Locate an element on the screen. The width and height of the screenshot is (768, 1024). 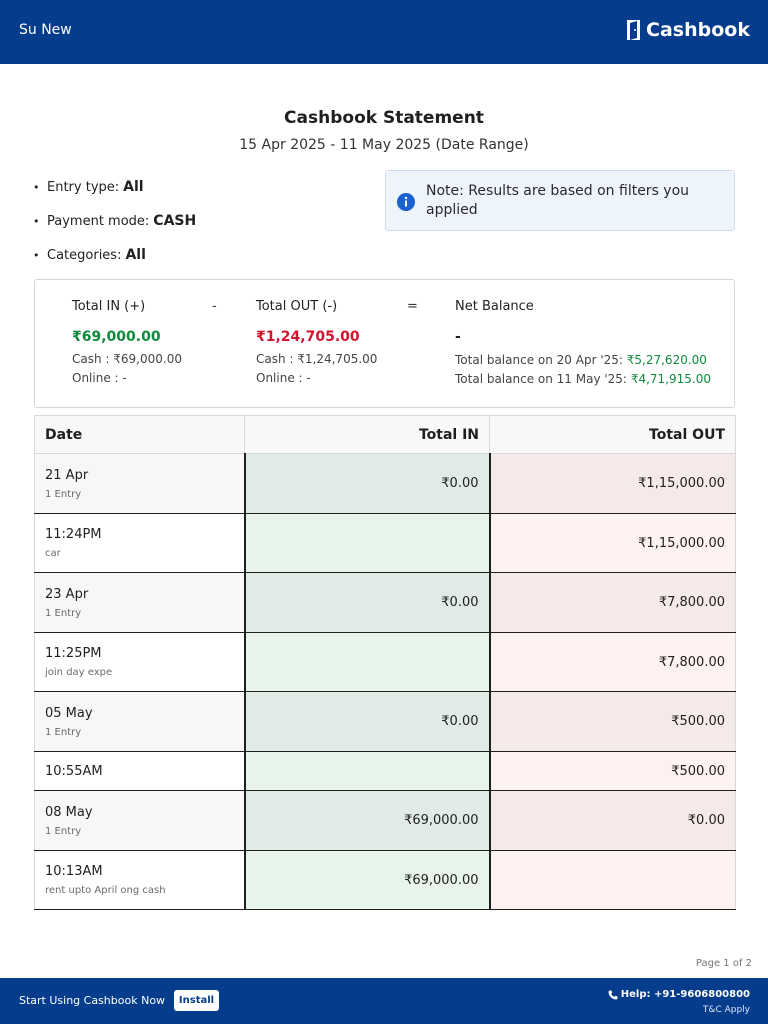
date-cell: 05 May 1 Entry is located at coordinates (140, 721).